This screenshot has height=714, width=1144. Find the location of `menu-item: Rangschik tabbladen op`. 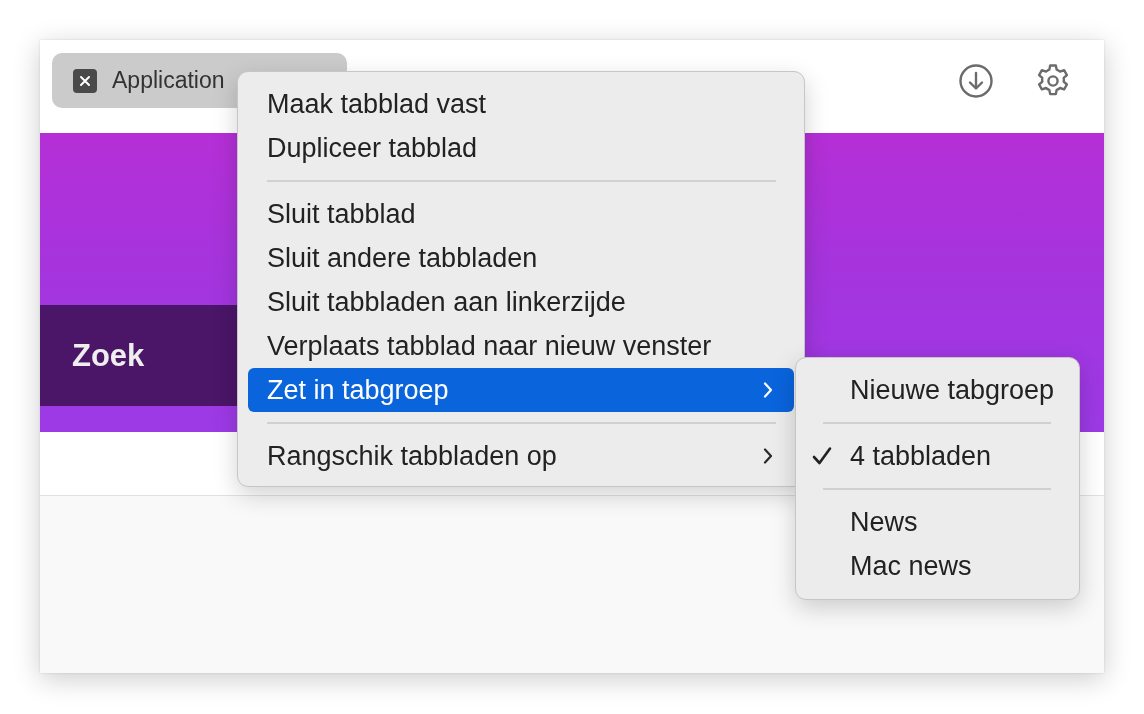

menu-item: Rangschik tabbladen op is located at coordinates (521, 456).